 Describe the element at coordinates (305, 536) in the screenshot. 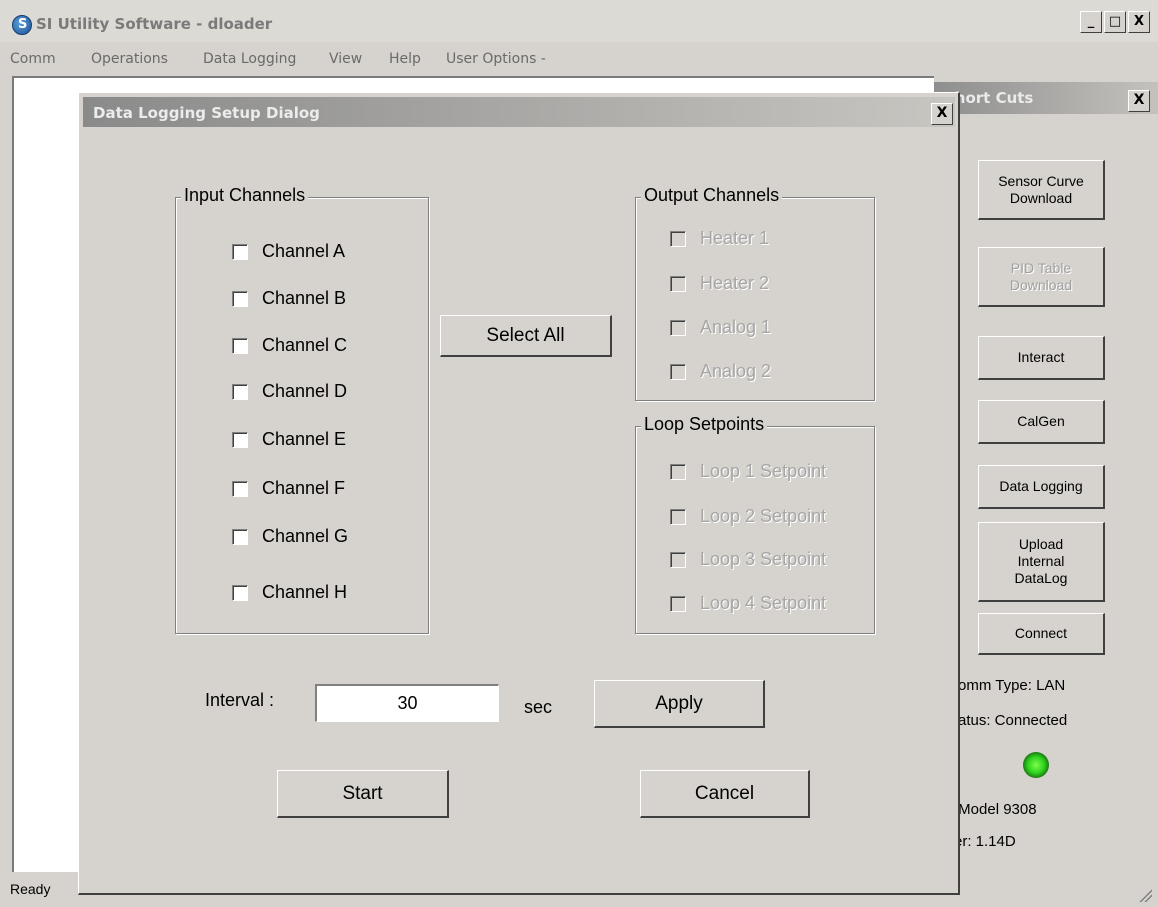

I see `checkbox-label: Channel G` at that location.